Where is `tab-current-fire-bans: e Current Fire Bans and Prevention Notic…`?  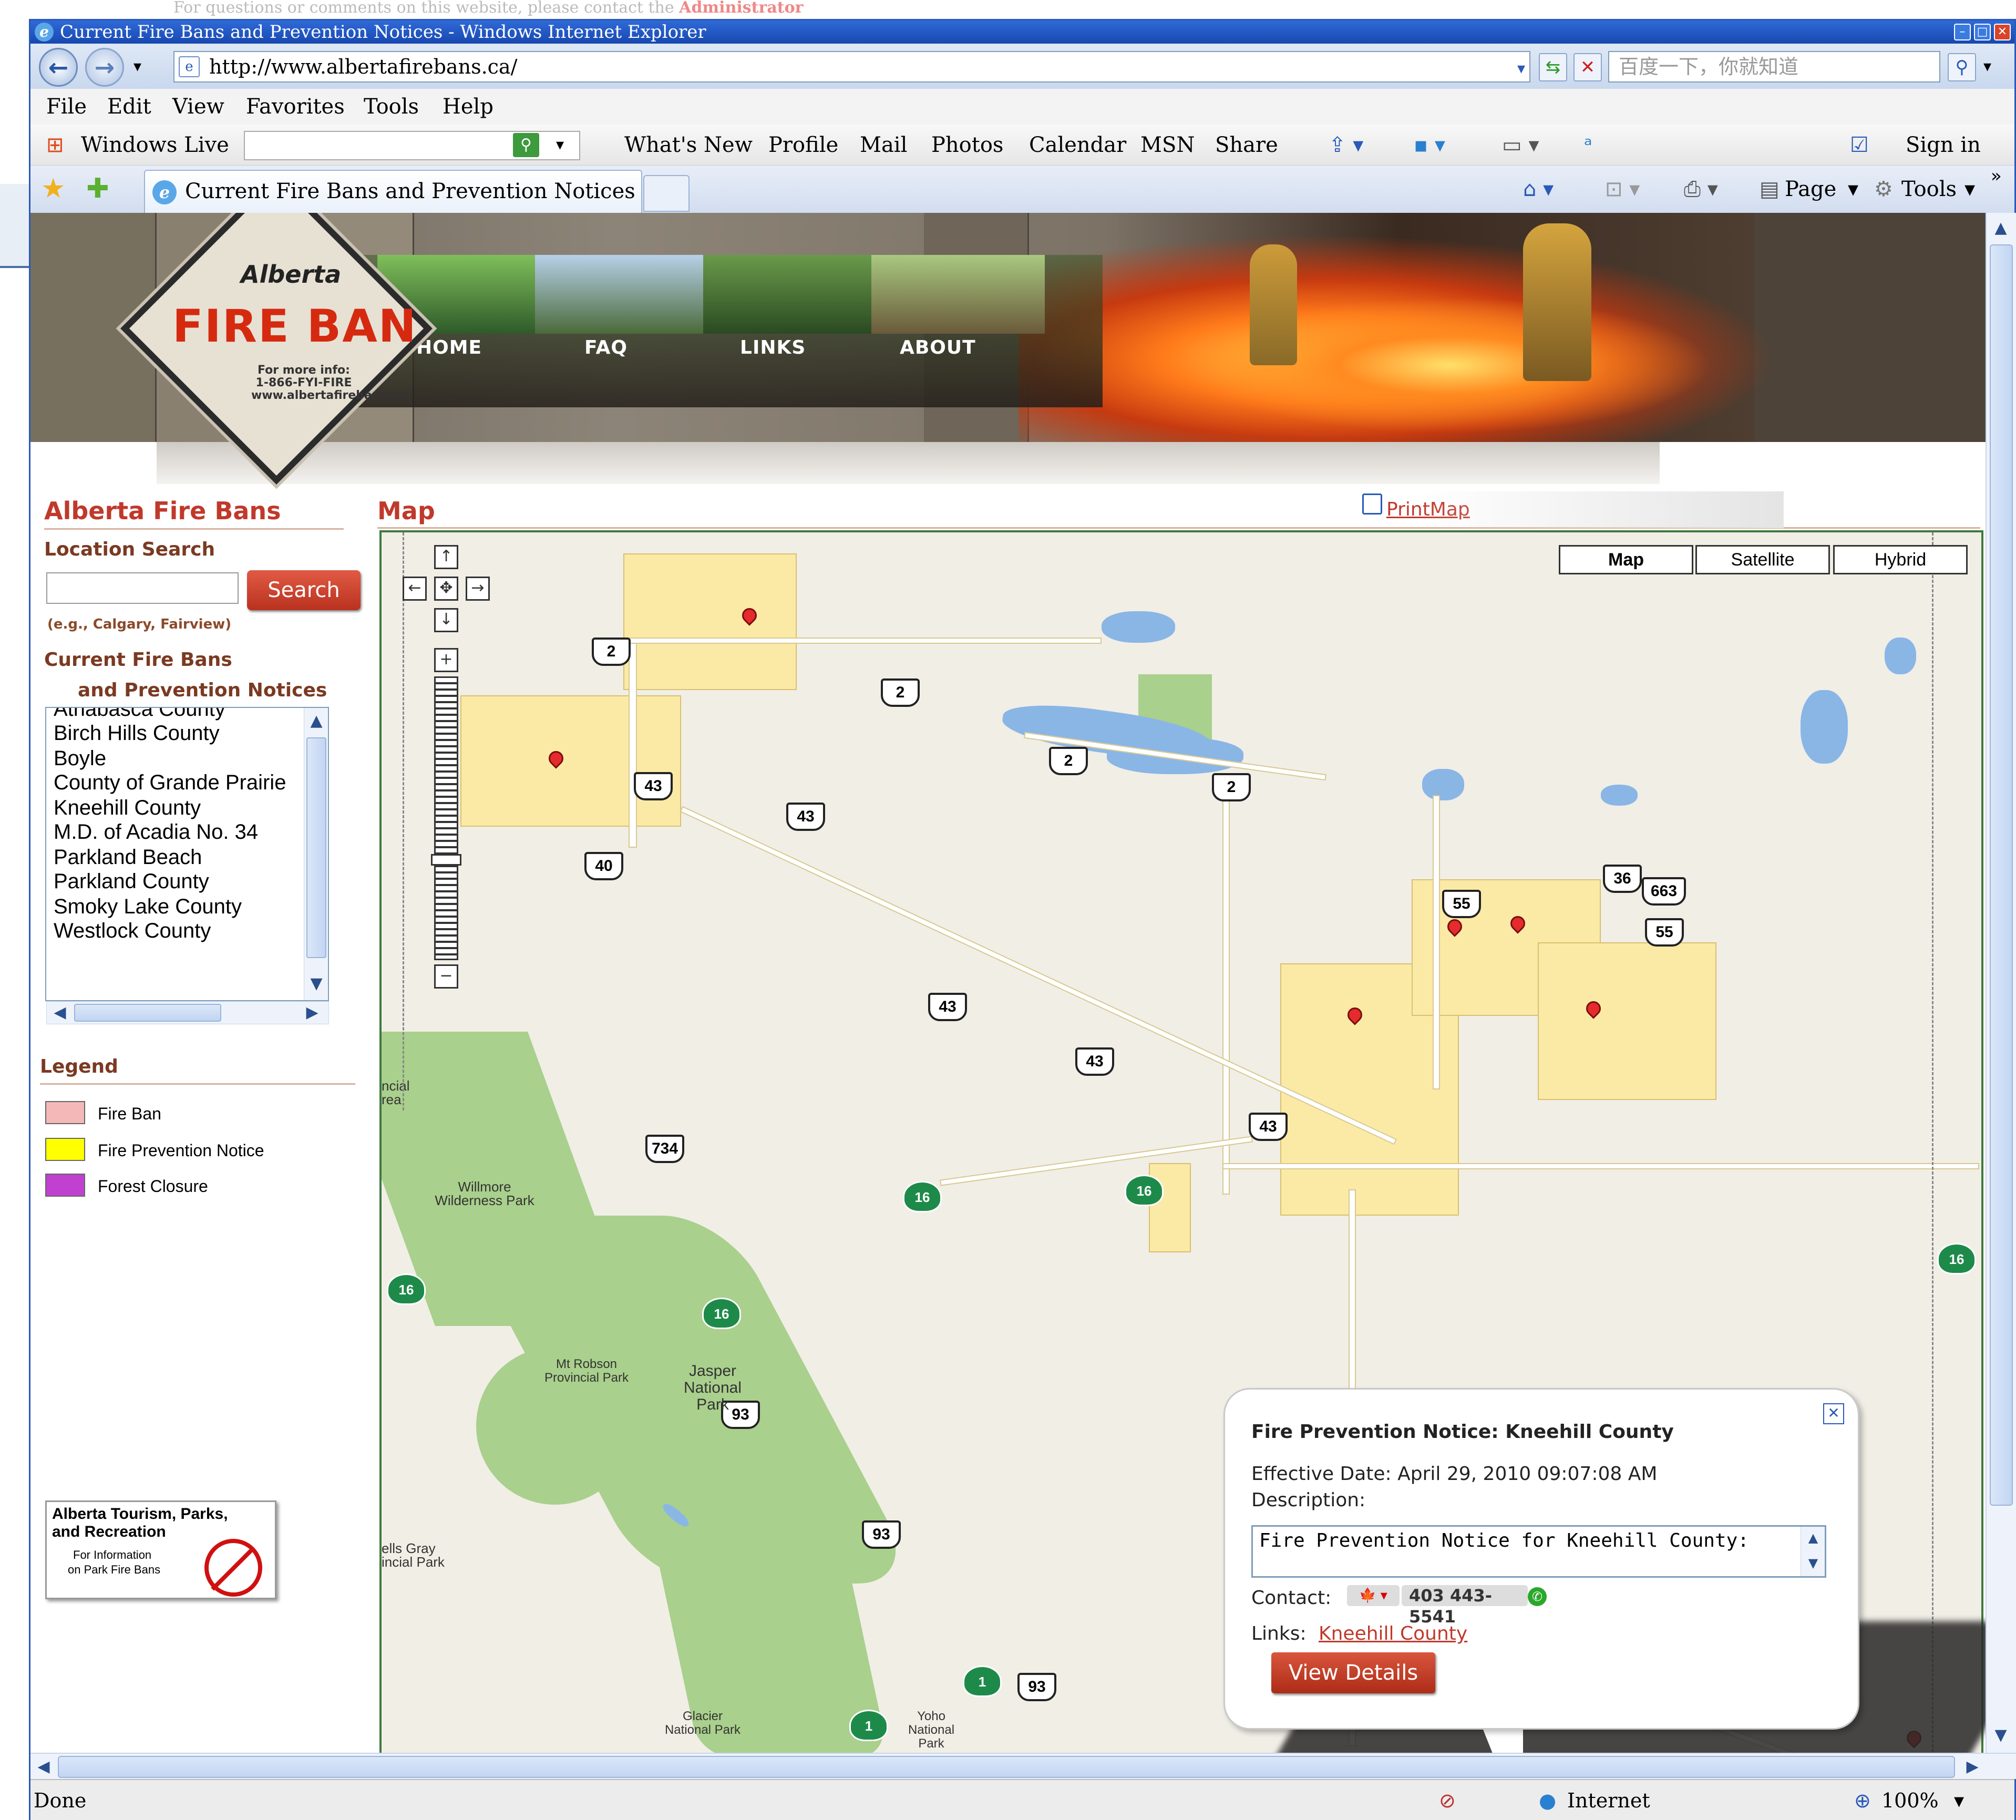
tab-current-fire-bans: e Current Fire Bans and Prevention Notic… is located at coordinates (393, 191).